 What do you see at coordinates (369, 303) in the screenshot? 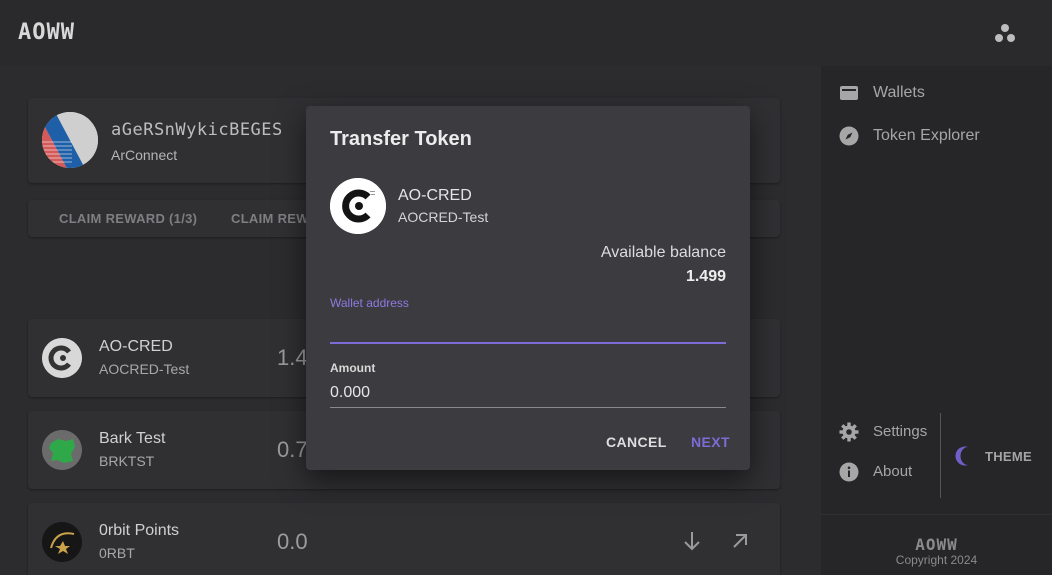
I see `wallet-address-label: Wallet address` at bounding box center [369, 303].